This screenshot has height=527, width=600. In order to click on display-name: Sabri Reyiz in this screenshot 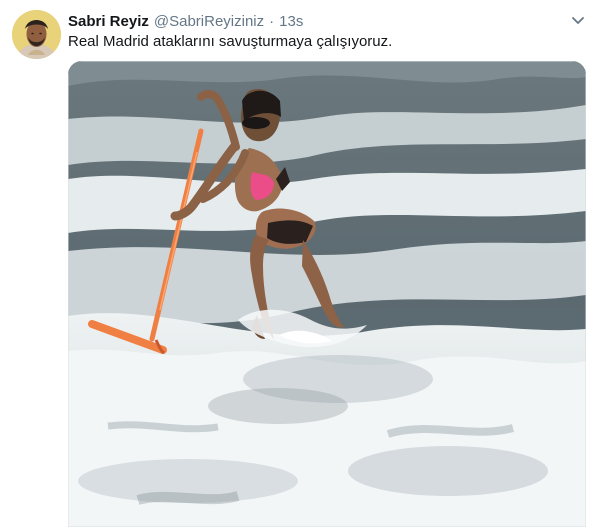, I will do `click(108, 21)`.